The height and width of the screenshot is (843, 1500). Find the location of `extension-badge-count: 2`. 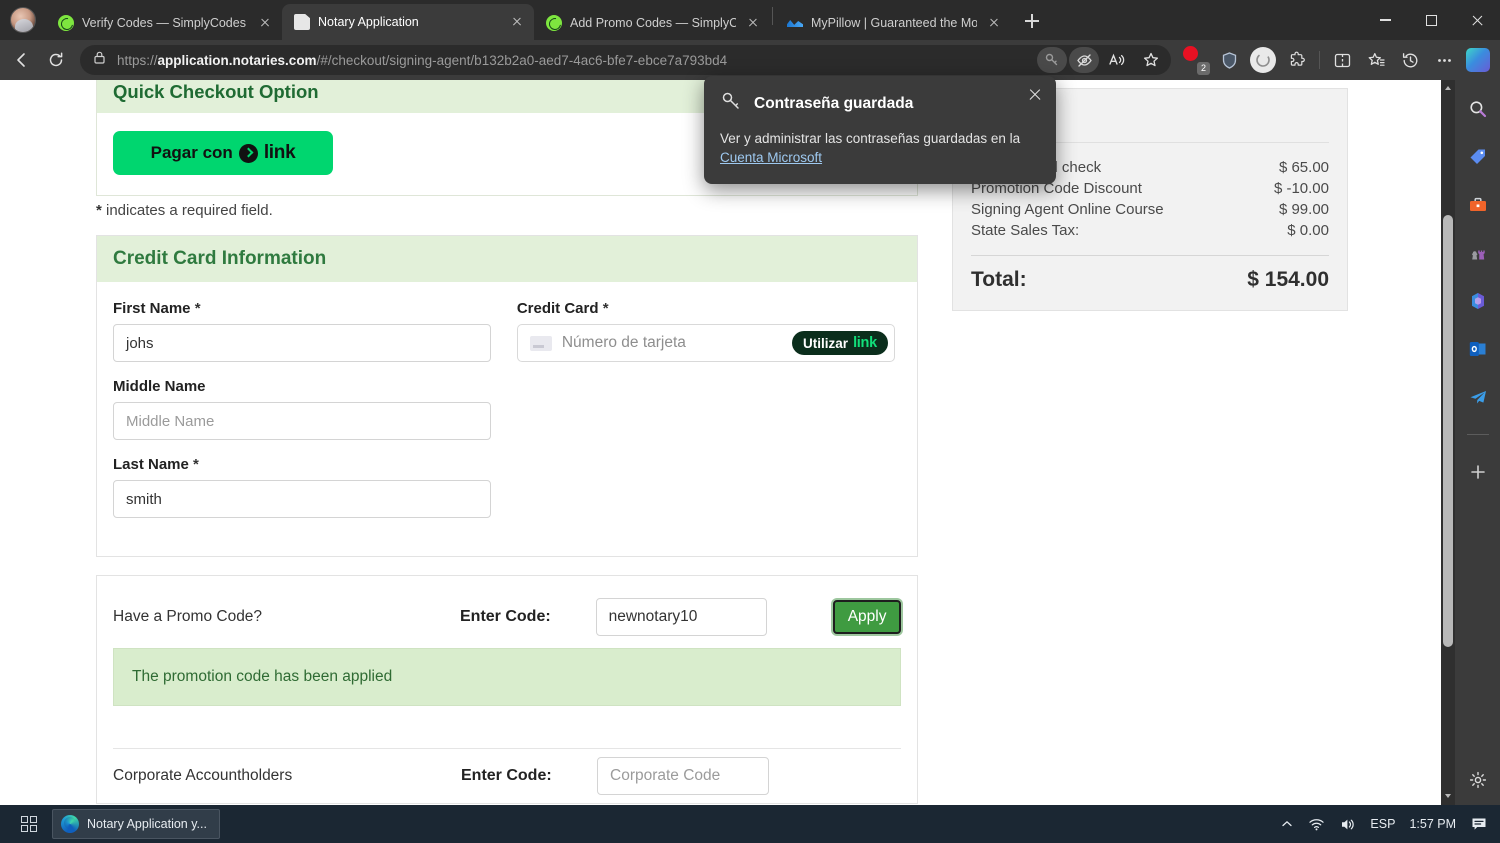

extension-badge-count: 2 is located at coordinates (1203, 68).